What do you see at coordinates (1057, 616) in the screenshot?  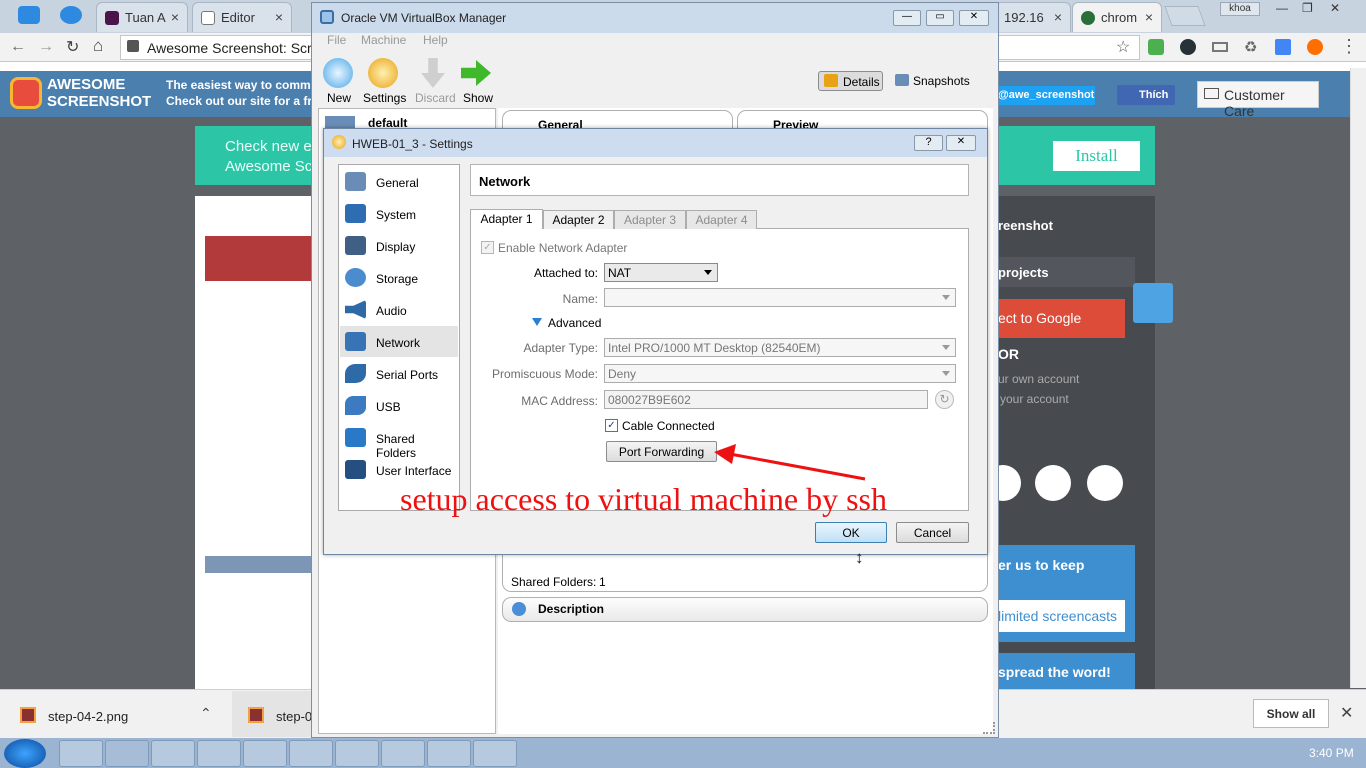 I see `unlimited-button: limited screencasts` at bounding box center [1057, 616].